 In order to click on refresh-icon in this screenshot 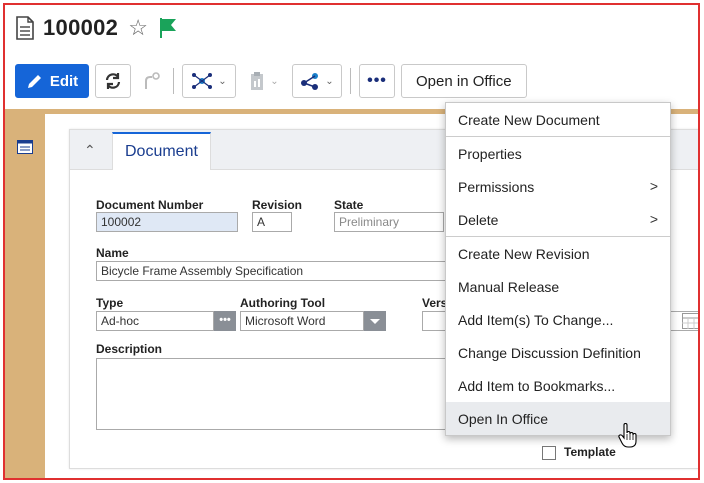, I will do `click(113, 81)`.